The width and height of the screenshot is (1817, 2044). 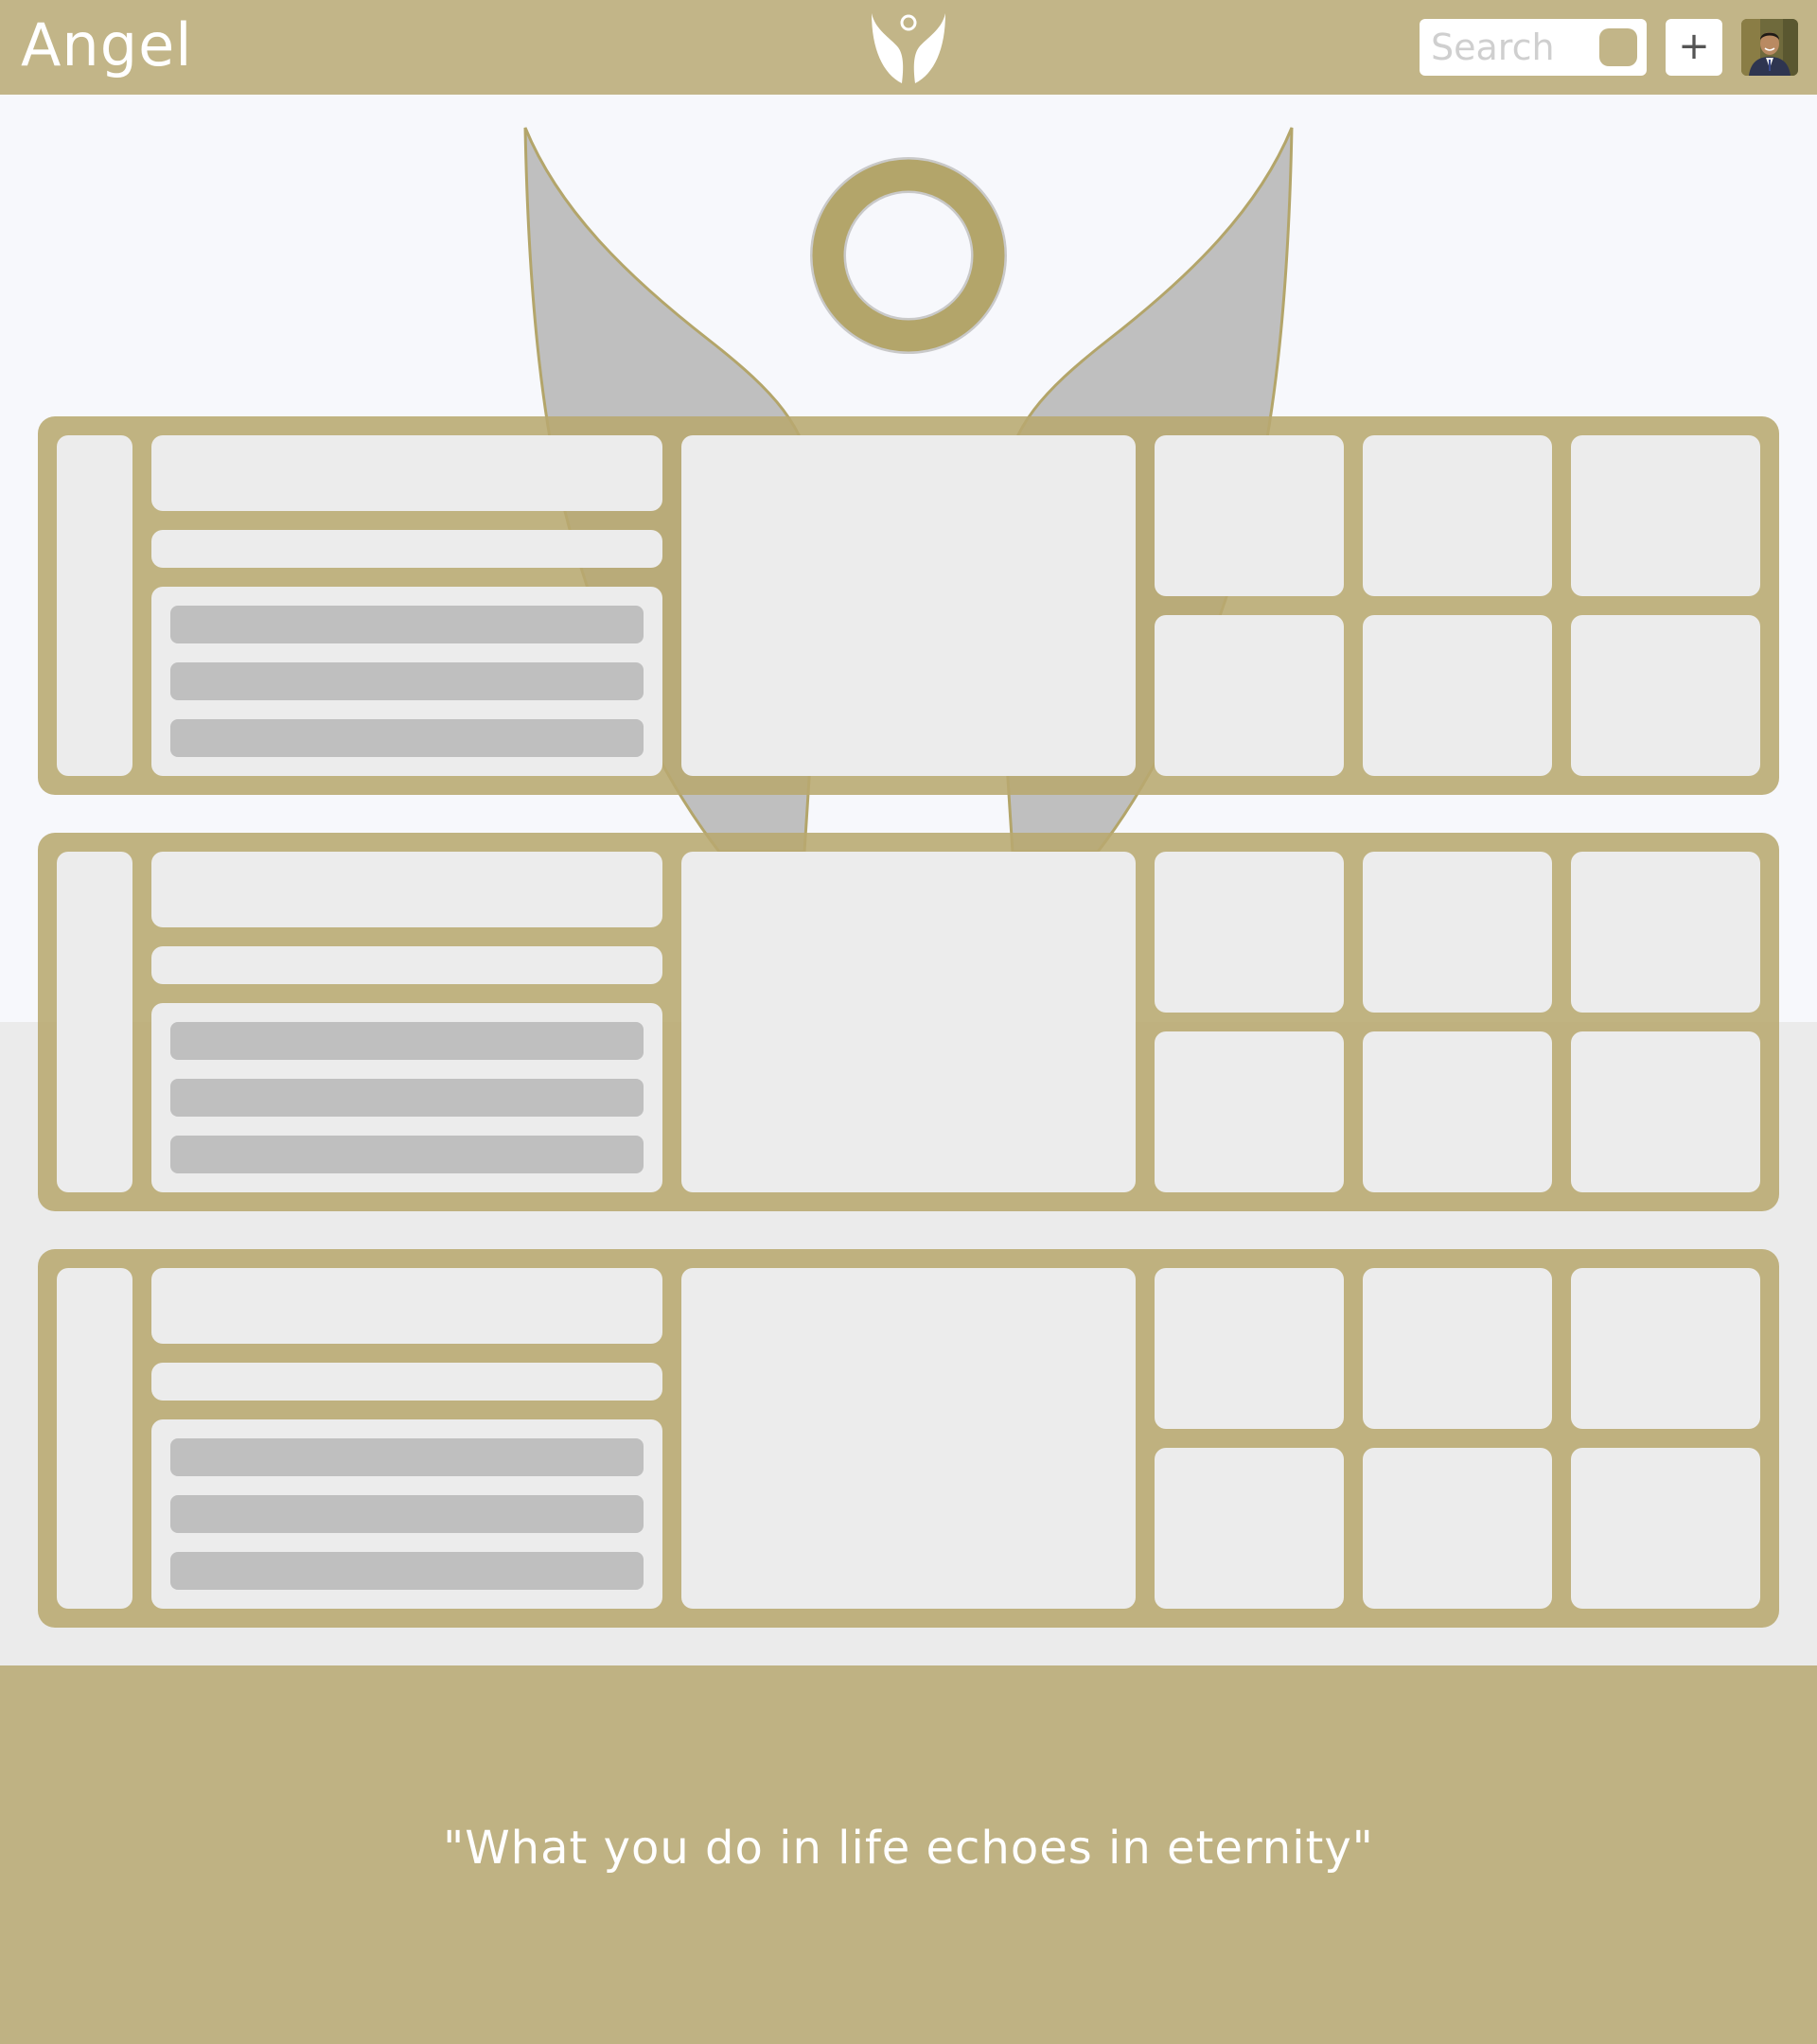 I want to click on plus-icon: +, so click(x=1694, y=46).